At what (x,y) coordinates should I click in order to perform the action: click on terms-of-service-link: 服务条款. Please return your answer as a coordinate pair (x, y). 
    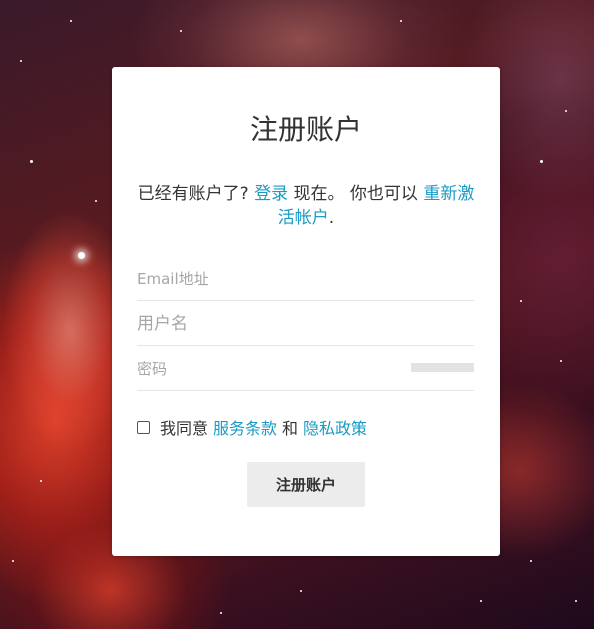
    Looking at the image, I should click on (245, 427).